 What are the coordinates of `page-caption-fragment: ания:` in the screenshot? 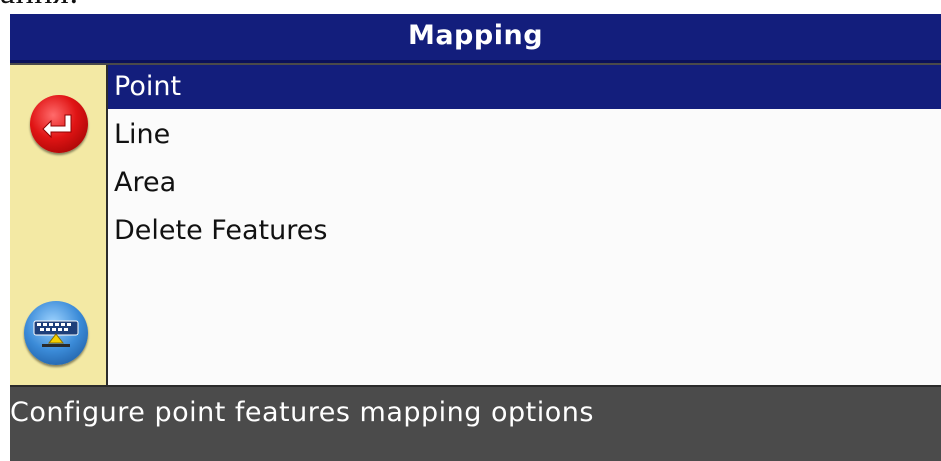 It's located at (39, 6).